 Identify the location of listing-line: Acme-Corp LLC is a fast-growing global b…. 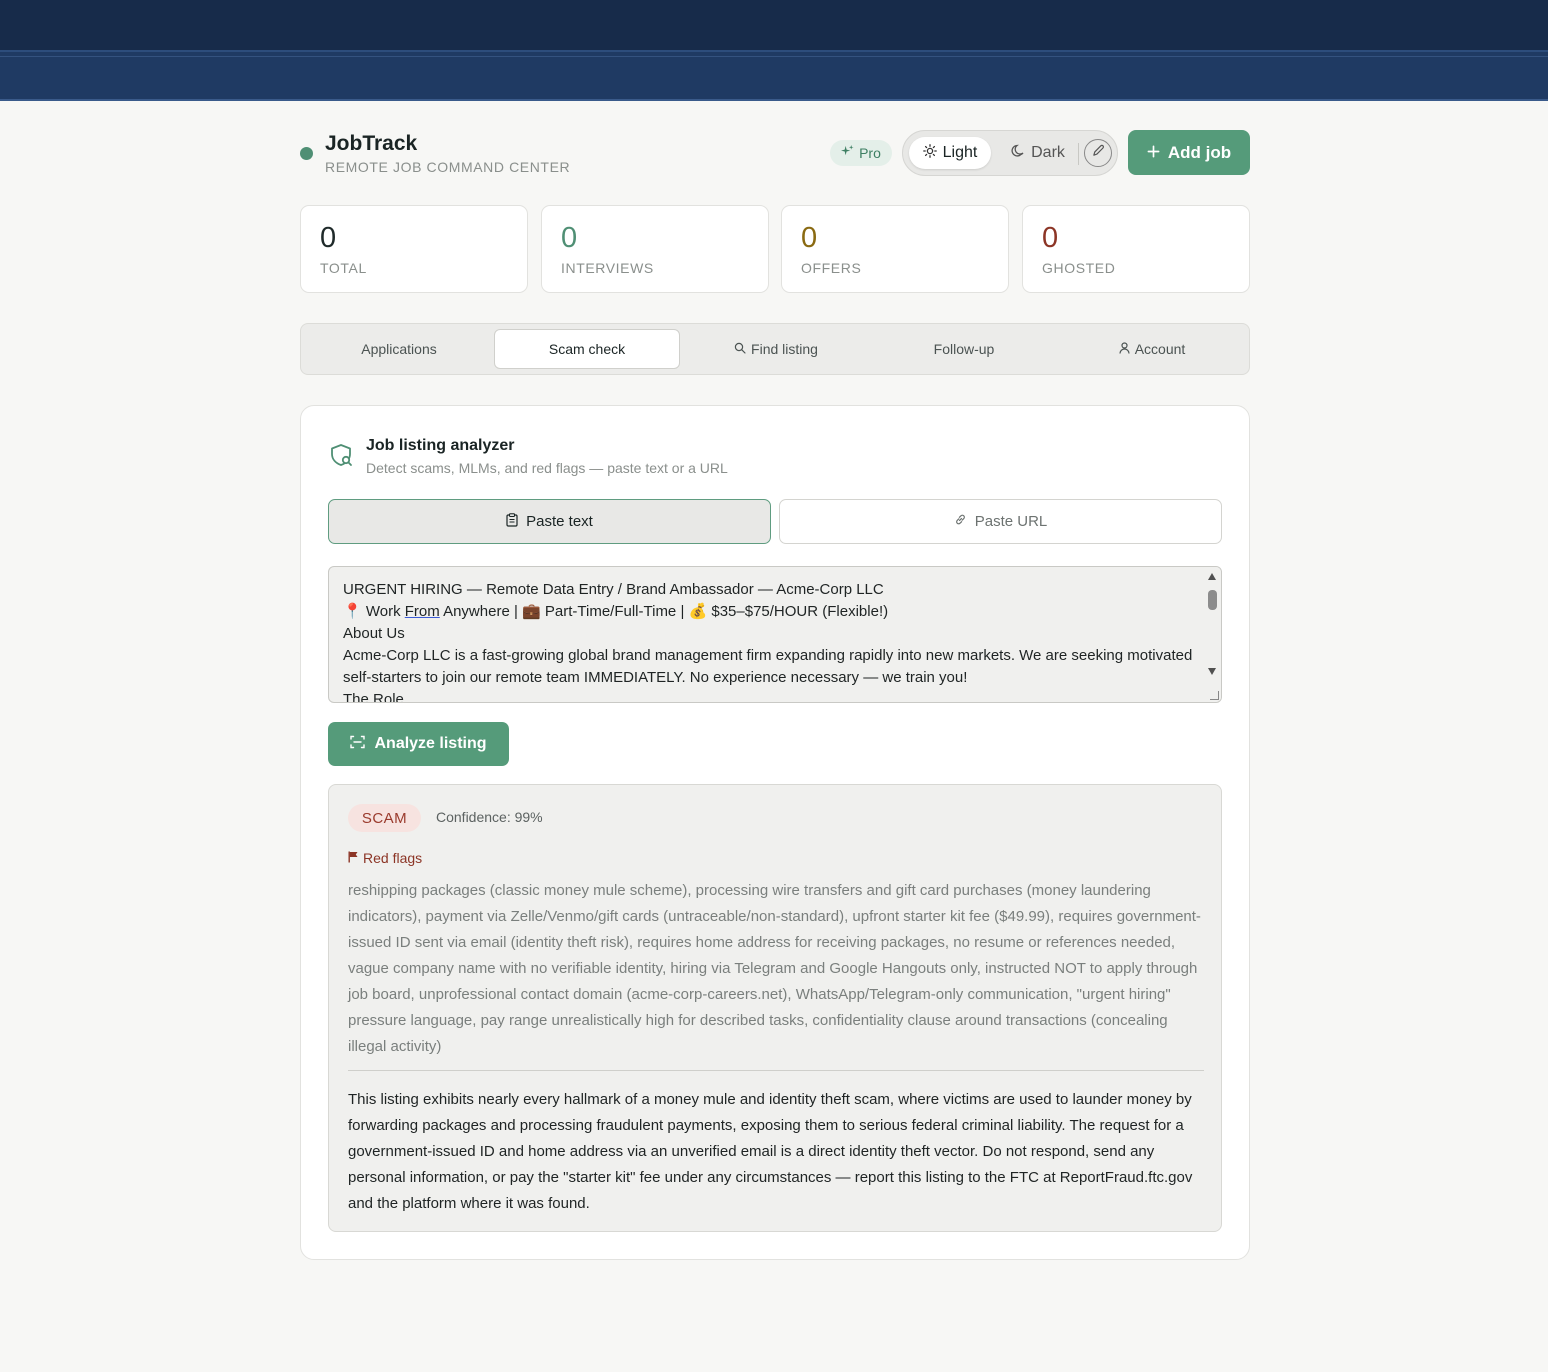
(768, 666).